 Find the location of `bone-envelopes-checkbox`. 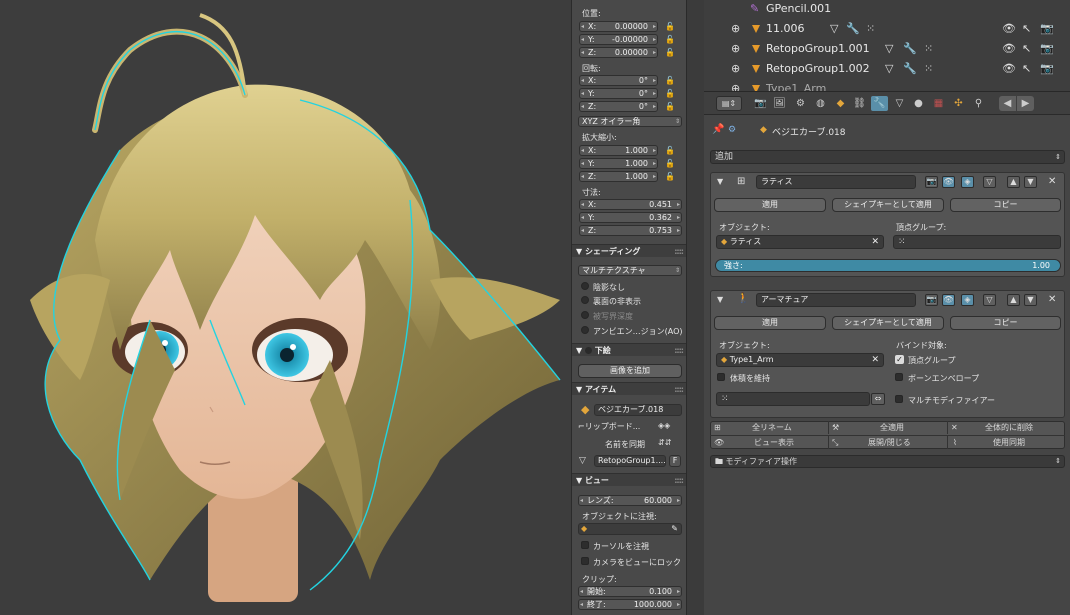

bone-envelopes-checkbox is located at coordinates (899, 377).